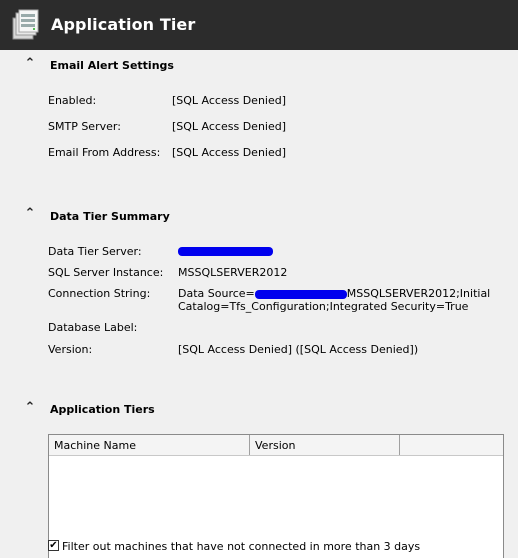 This screenshot has height=558, width=518. What do you see at coordinates (123, 24) in the screenshot?
I see `page-title: Application Tier` at bounding box center [123, 24].